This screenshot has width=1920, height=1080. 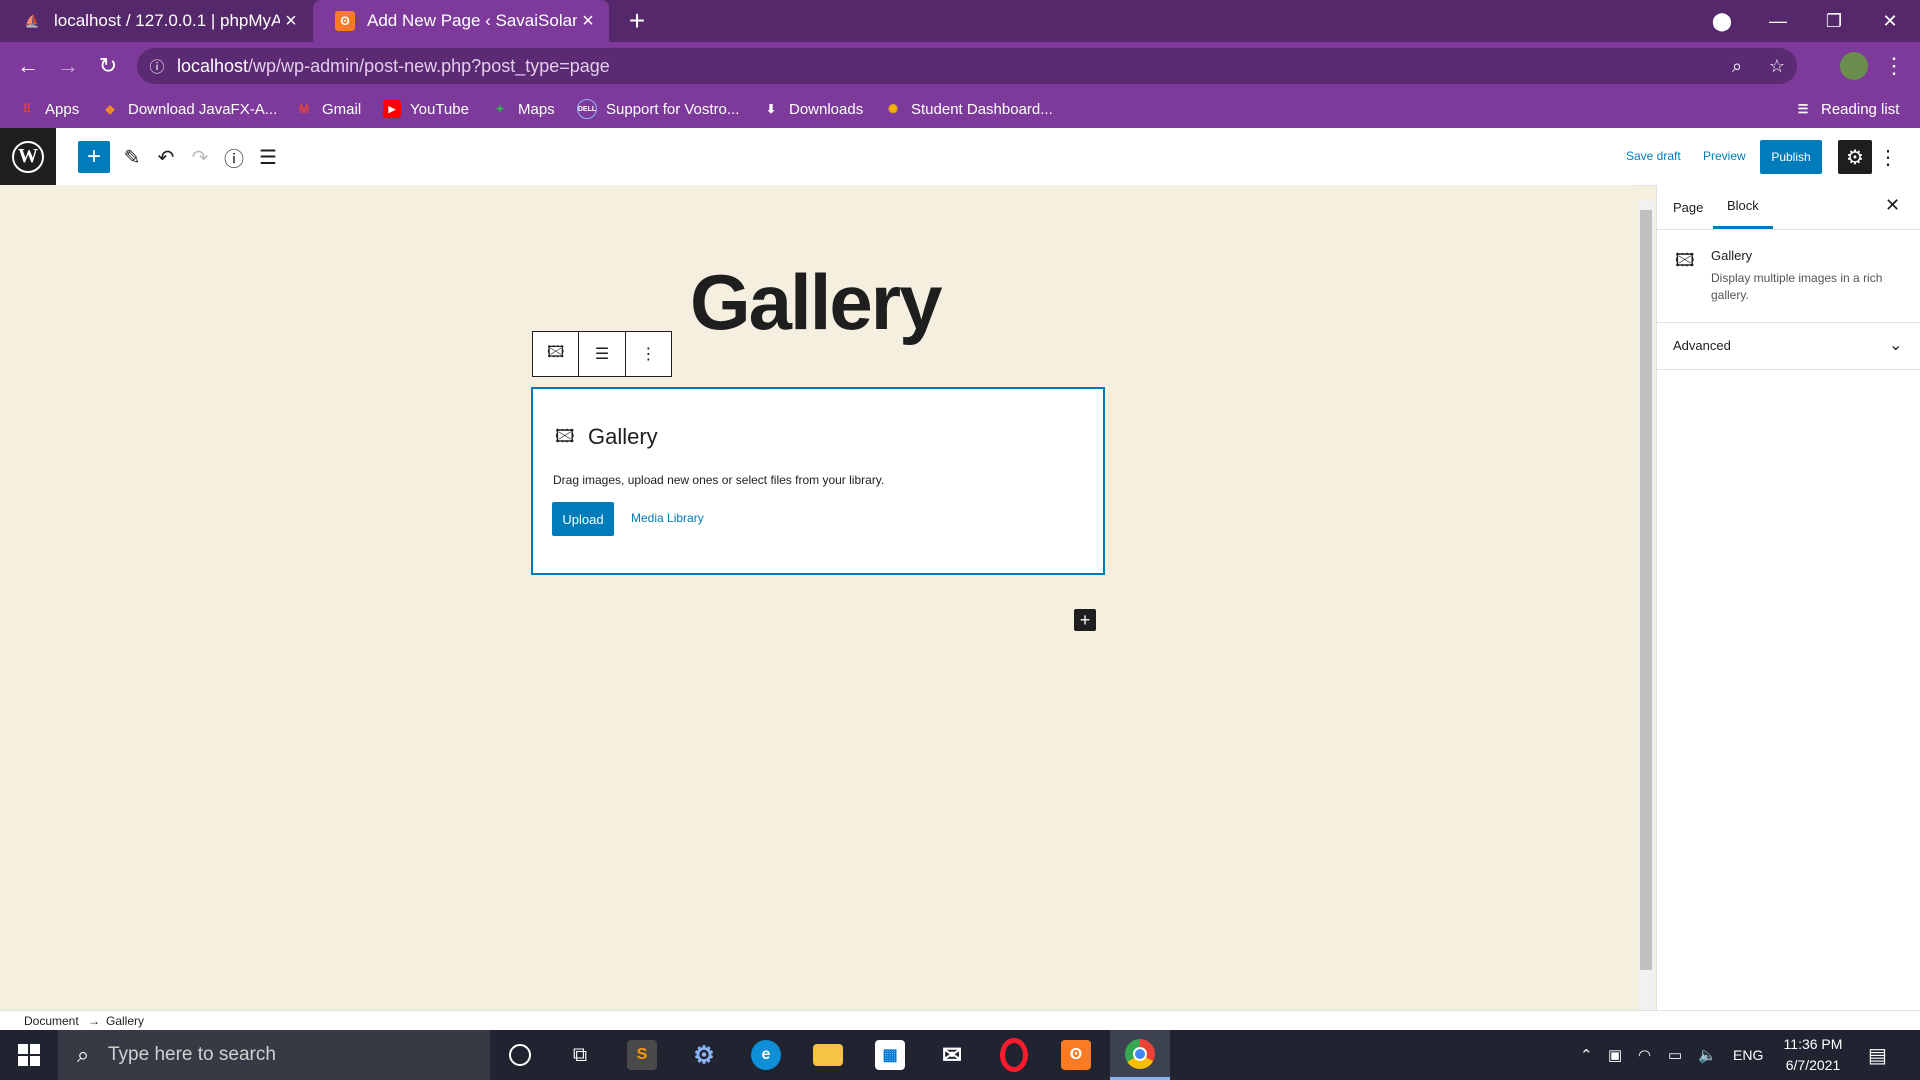 What do you see at coordinates (1748, 1055) in the screenshot?
I see `language-indicator: ENG` at bounding box center [1748, 1055].